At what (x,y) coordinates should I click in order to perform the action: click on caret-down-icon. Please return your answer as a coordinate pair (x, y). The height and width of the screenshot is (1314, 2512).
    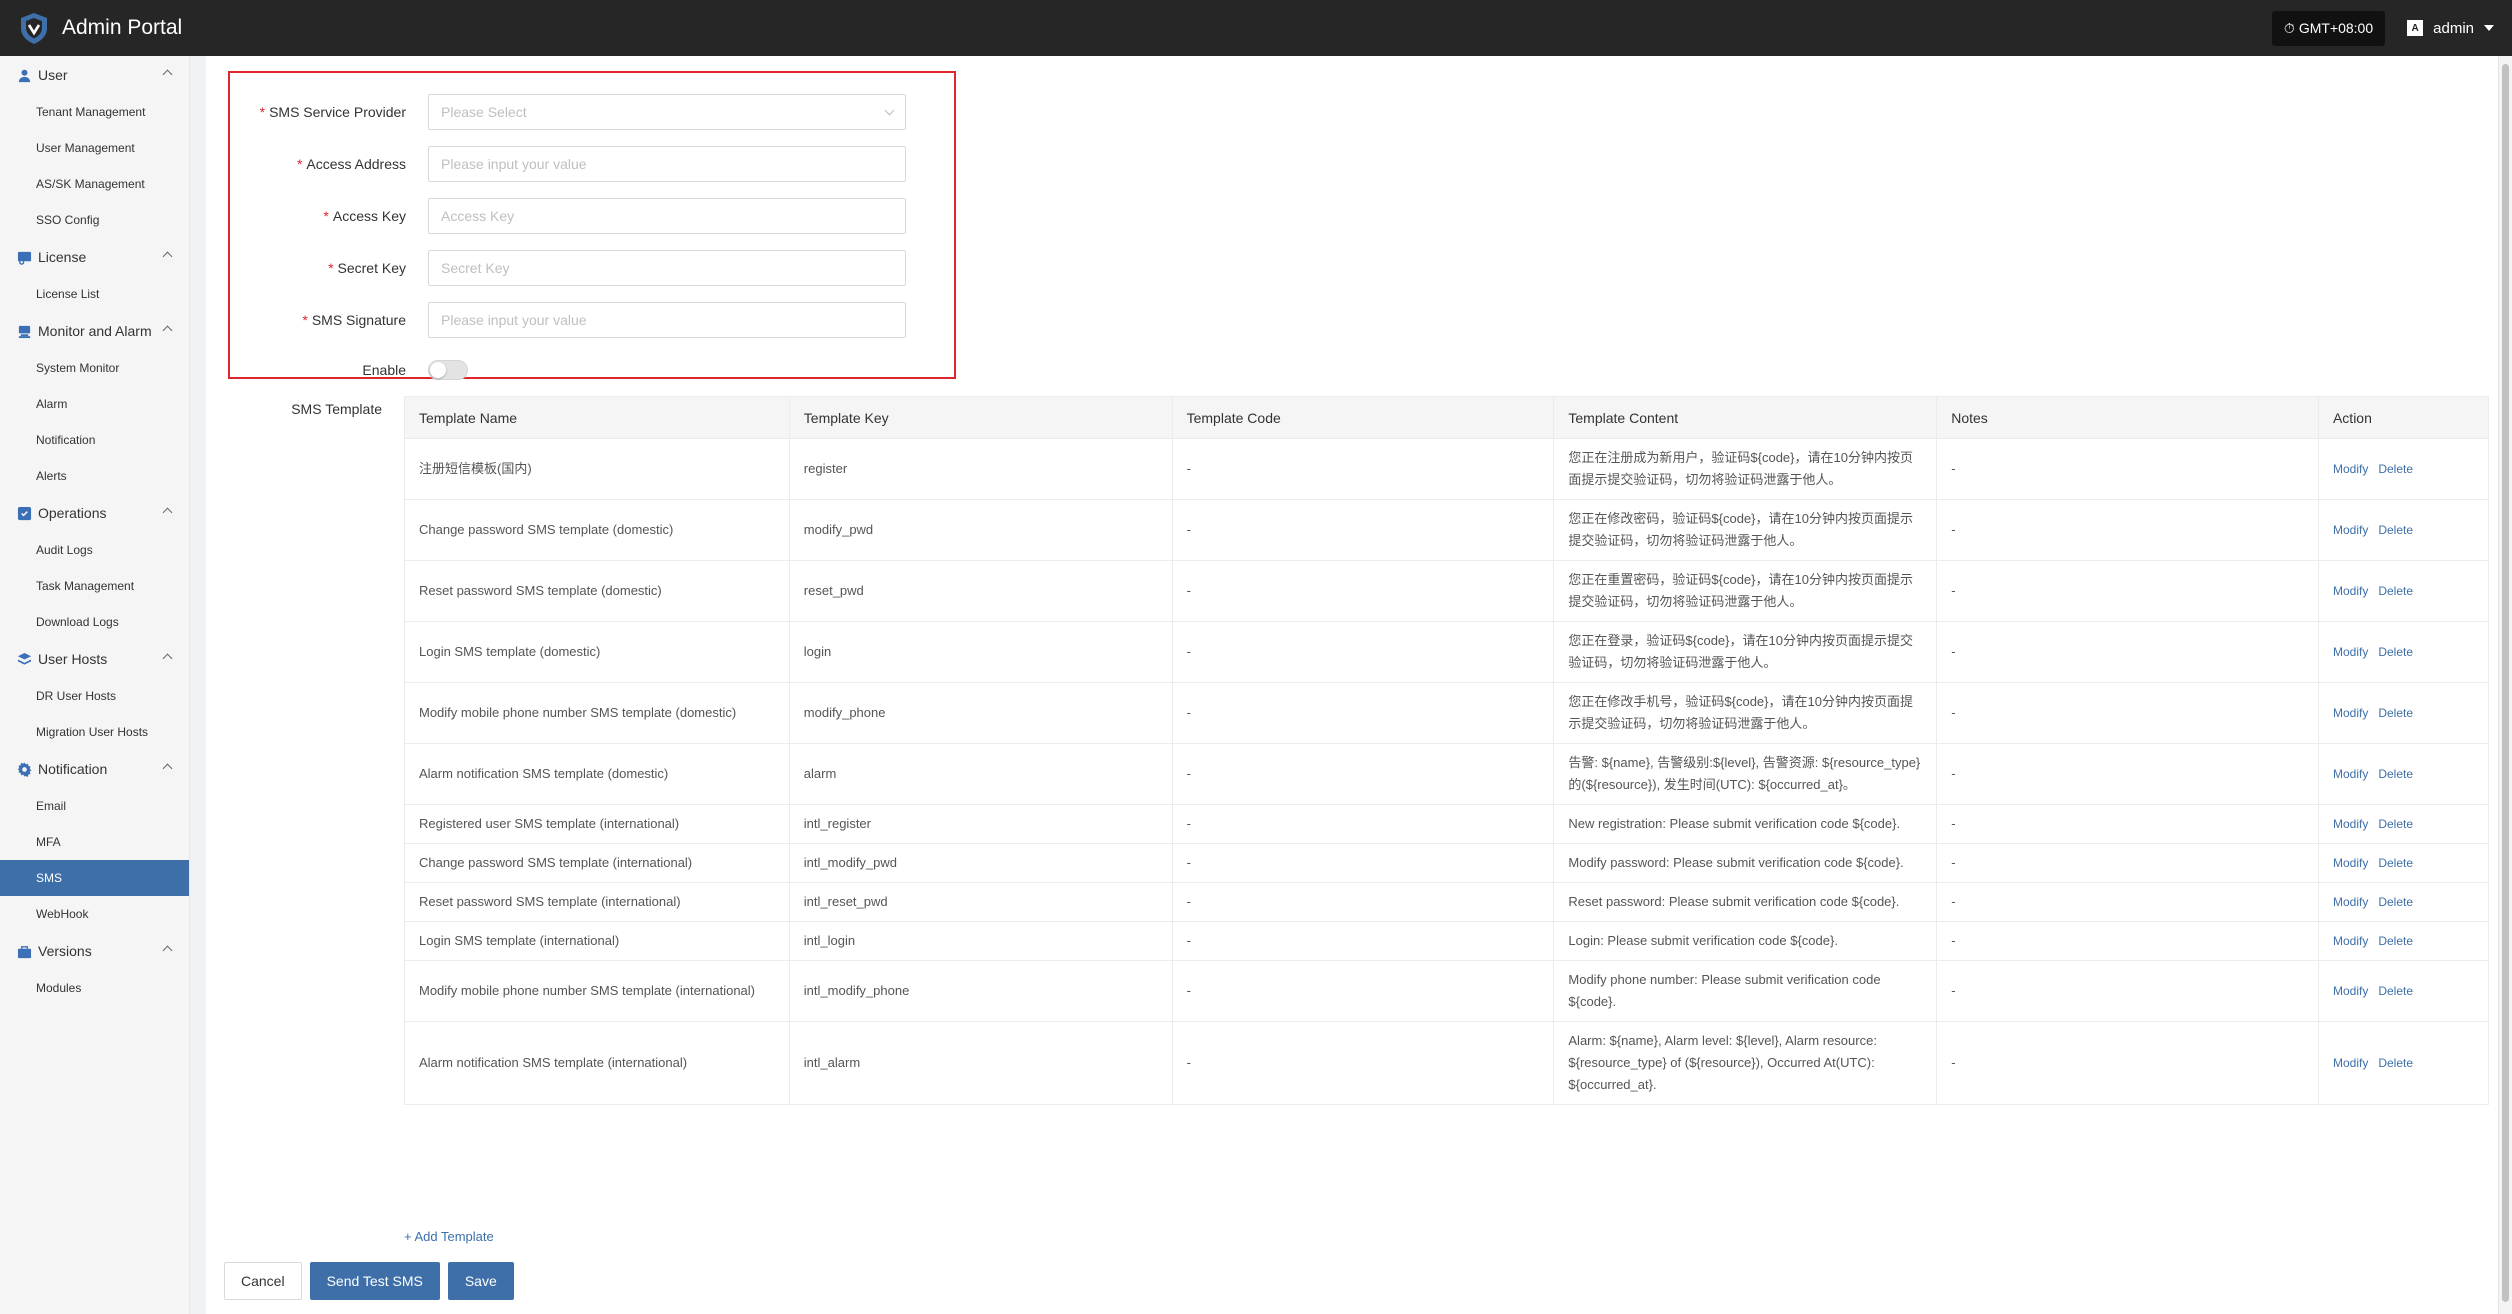
    Looking at the image, I should click on (2489, 28).